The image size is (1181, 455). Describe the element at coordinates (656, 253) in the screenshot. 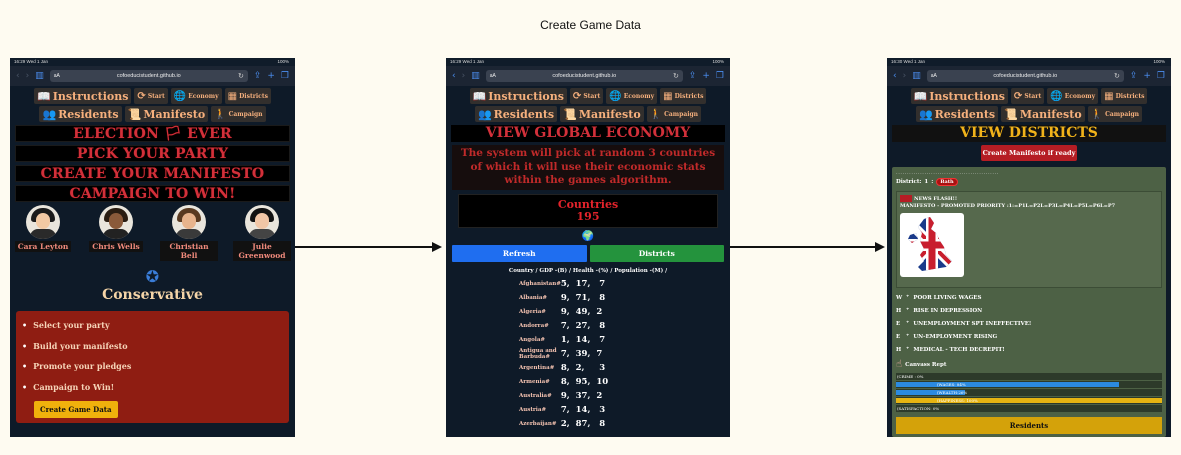

I see `districts-button: Districts` at that location.